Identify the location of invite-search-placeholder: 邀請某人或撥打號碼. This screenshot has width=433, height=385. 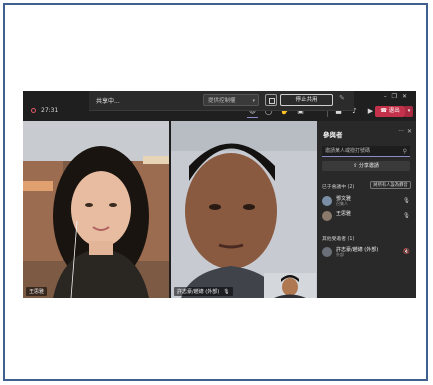
(348, 151).